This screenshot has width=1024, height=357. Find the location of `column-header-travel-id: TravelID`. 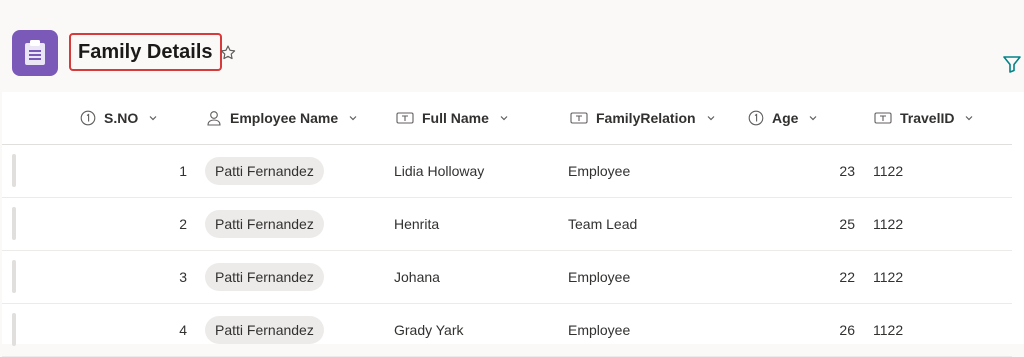

column-header-travel-id: TravelID is located at coordinates (924, 118).